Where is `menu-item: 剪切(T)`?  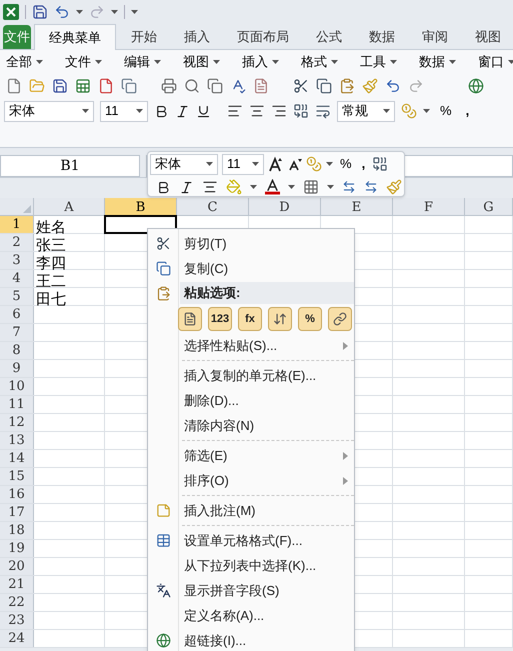 menu-item: 剪切(T) is located at coordinates (251, 243).